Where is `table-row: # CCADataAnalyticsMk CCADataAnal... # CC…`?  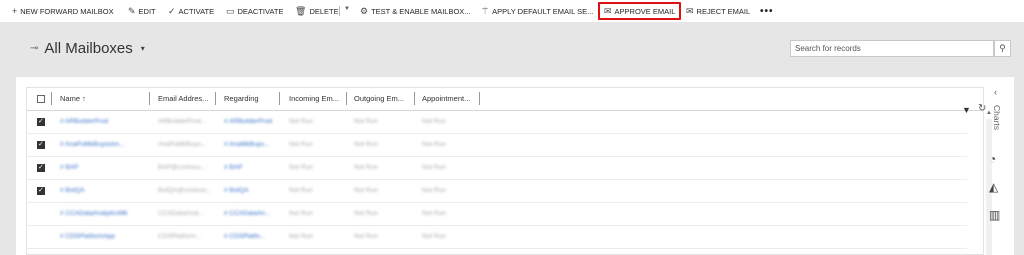 table-row: # CCADataAnalyticsMk CCADataAnal... # CC… is located at coordinates (497, 214).